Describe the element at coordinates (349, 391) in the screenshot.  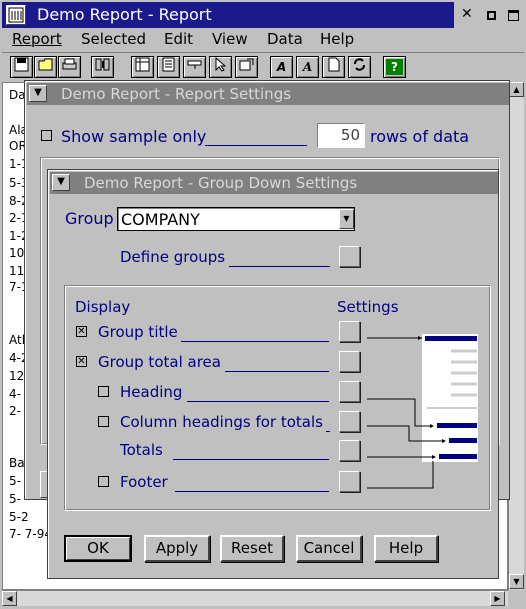
I see `heading-settings-button` at that location.